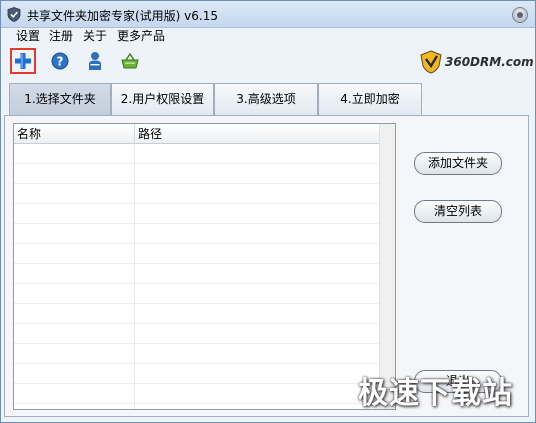 This screenshot has width=536, height=423. I want to click on clear-list-button: 清空列表, so click(458, 211).